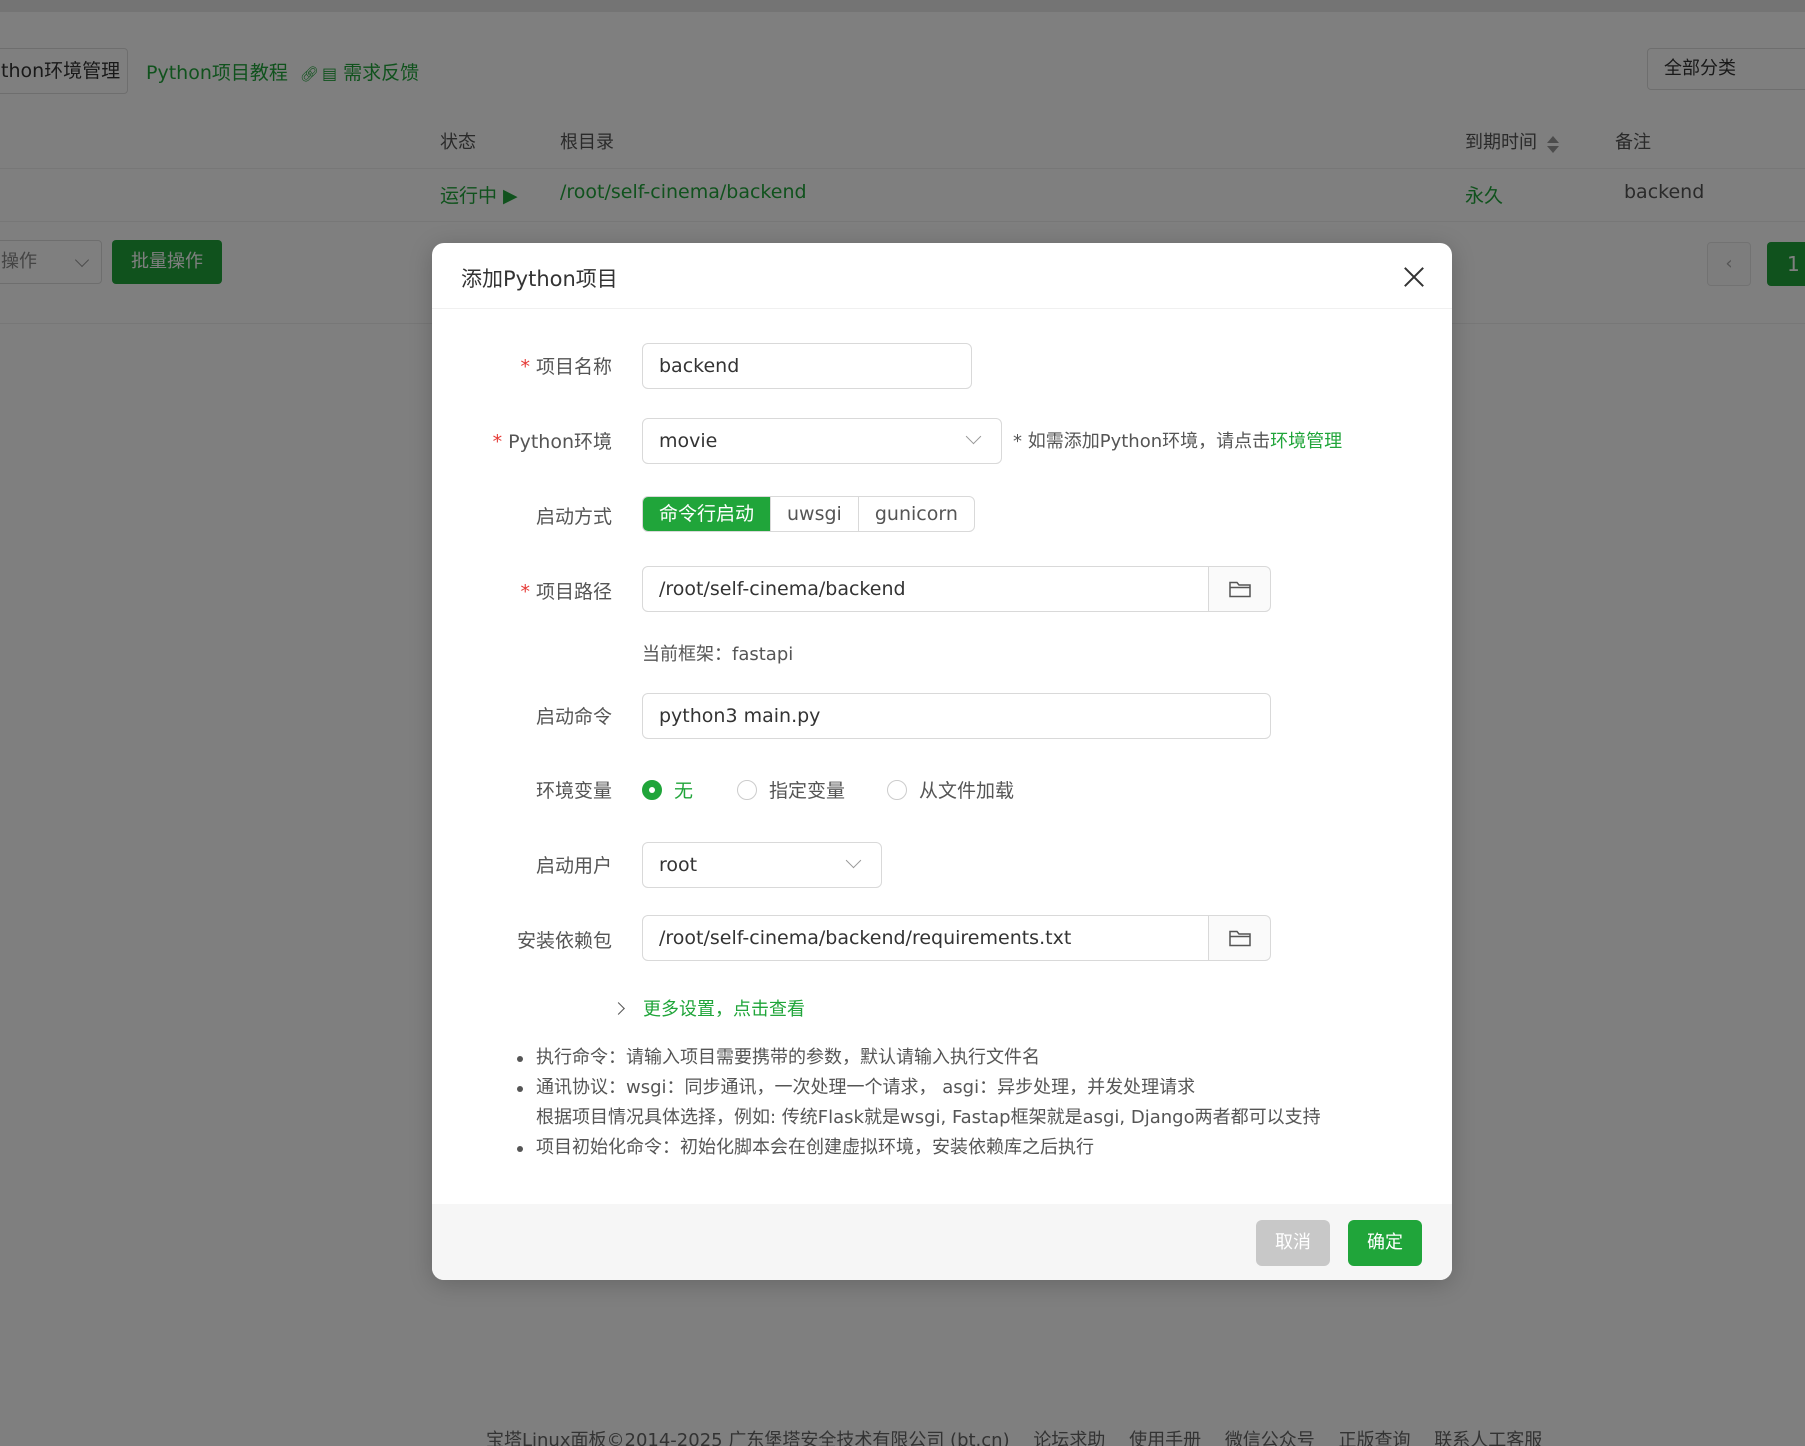 This screenshot has height=1446, width=1805. What do you see at coordinates (678, 865) in the screenshot?
I see `start-user-value: root` at bounding box center [678, 865].